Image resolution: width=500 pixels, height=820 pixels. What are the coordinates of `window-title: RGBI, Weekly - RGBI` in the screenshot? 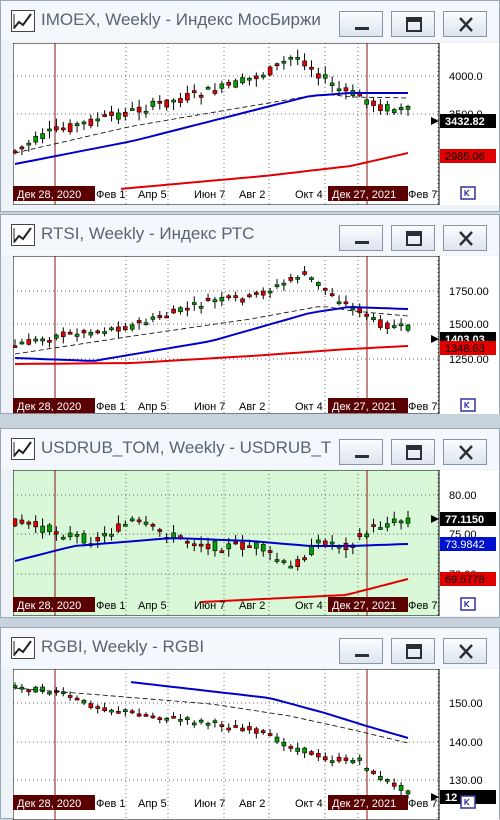 It's located at (123, 646).